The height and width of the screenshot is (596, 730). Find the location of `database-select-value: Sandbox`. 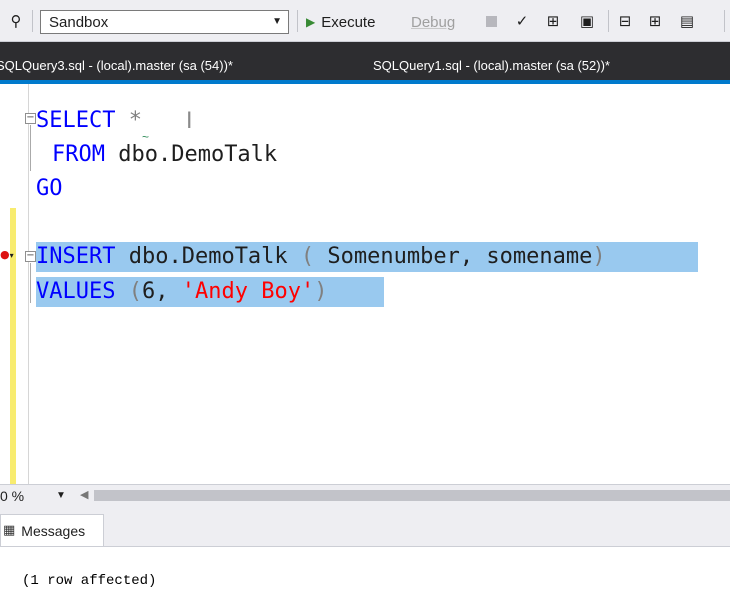

database-select-value: Sandbox is located at coordinates (79, 22).